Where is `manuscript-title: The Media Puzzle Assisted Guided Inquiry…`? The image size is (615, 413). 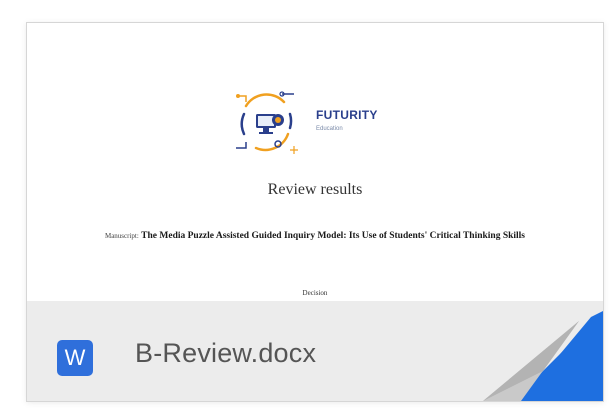
manuscript-title: The Media Puzzle Assisted Guided Inquiry… is located at coordinates (333, 236).